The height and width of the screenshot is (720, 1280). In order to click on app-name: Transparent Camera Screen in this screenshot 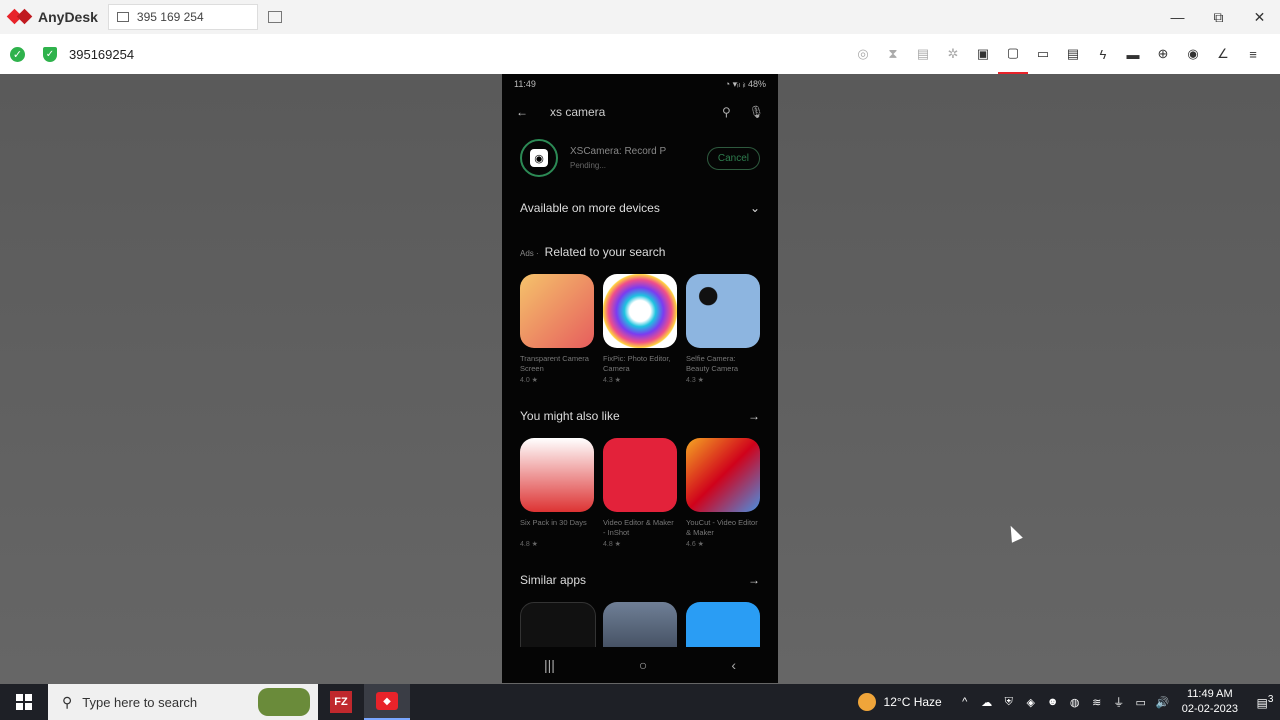, I will do `click(554, 363)`.